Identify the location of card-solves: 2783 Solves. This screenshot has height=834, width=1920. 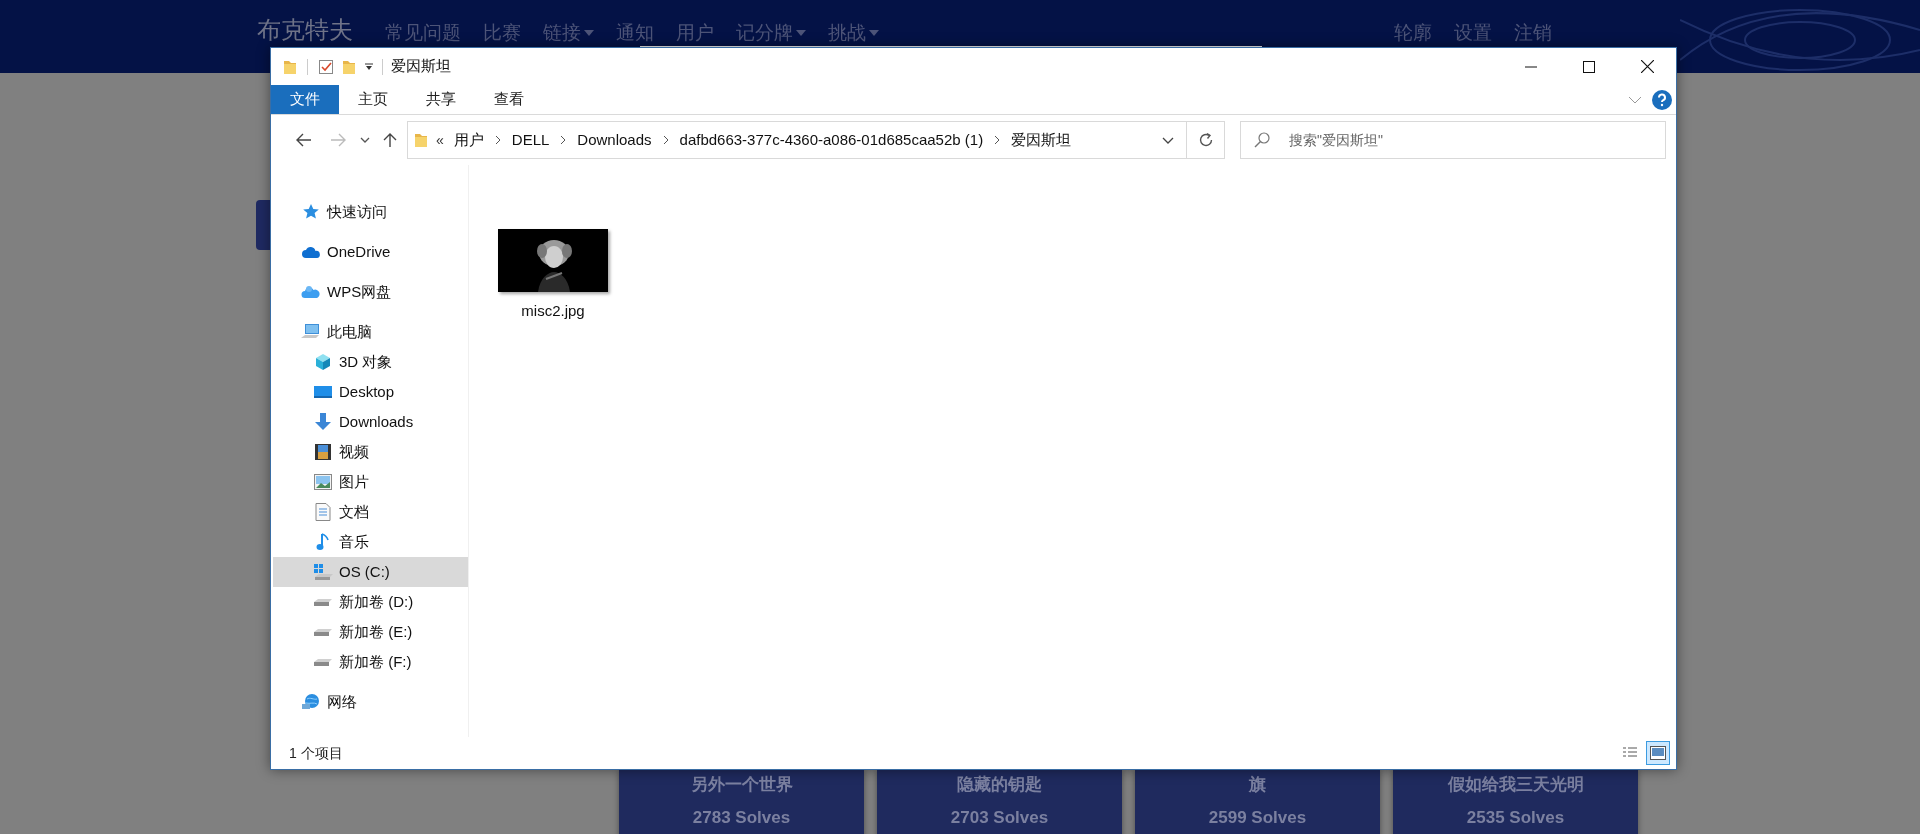
(741, 817).